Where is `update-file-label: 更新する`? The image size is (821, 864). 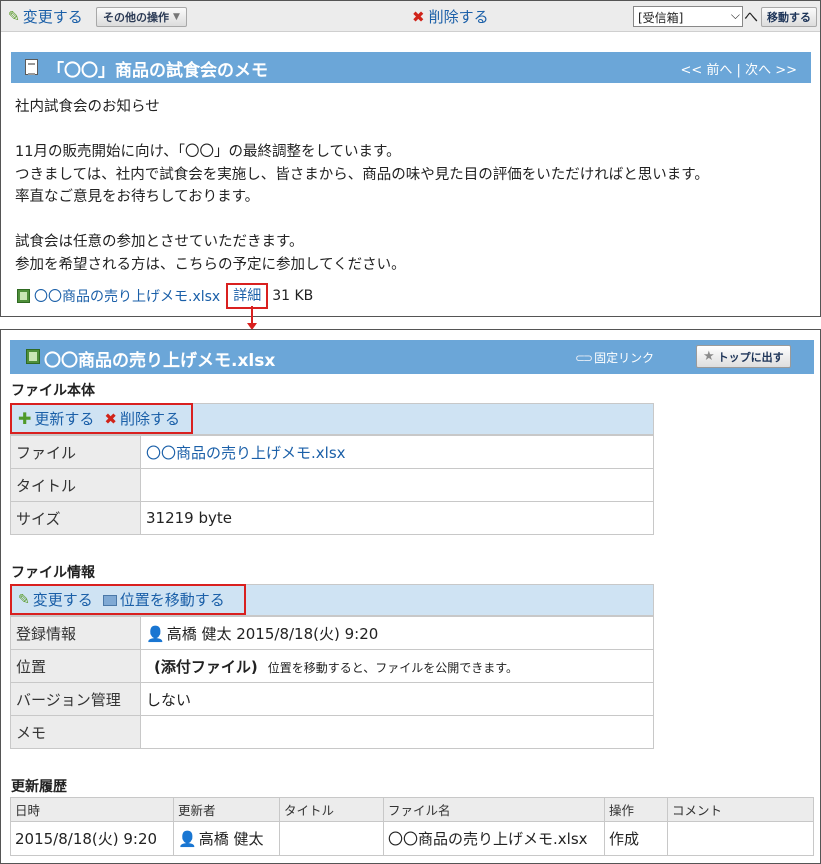
update-file-label: 更新する is located at coordinates (64, 419).